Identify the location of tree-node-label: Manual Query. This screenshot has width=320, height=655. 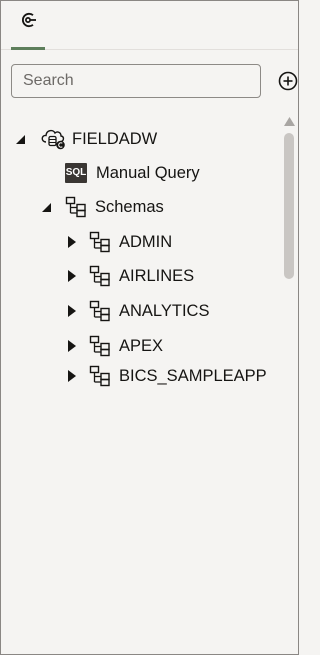
(148, 172).